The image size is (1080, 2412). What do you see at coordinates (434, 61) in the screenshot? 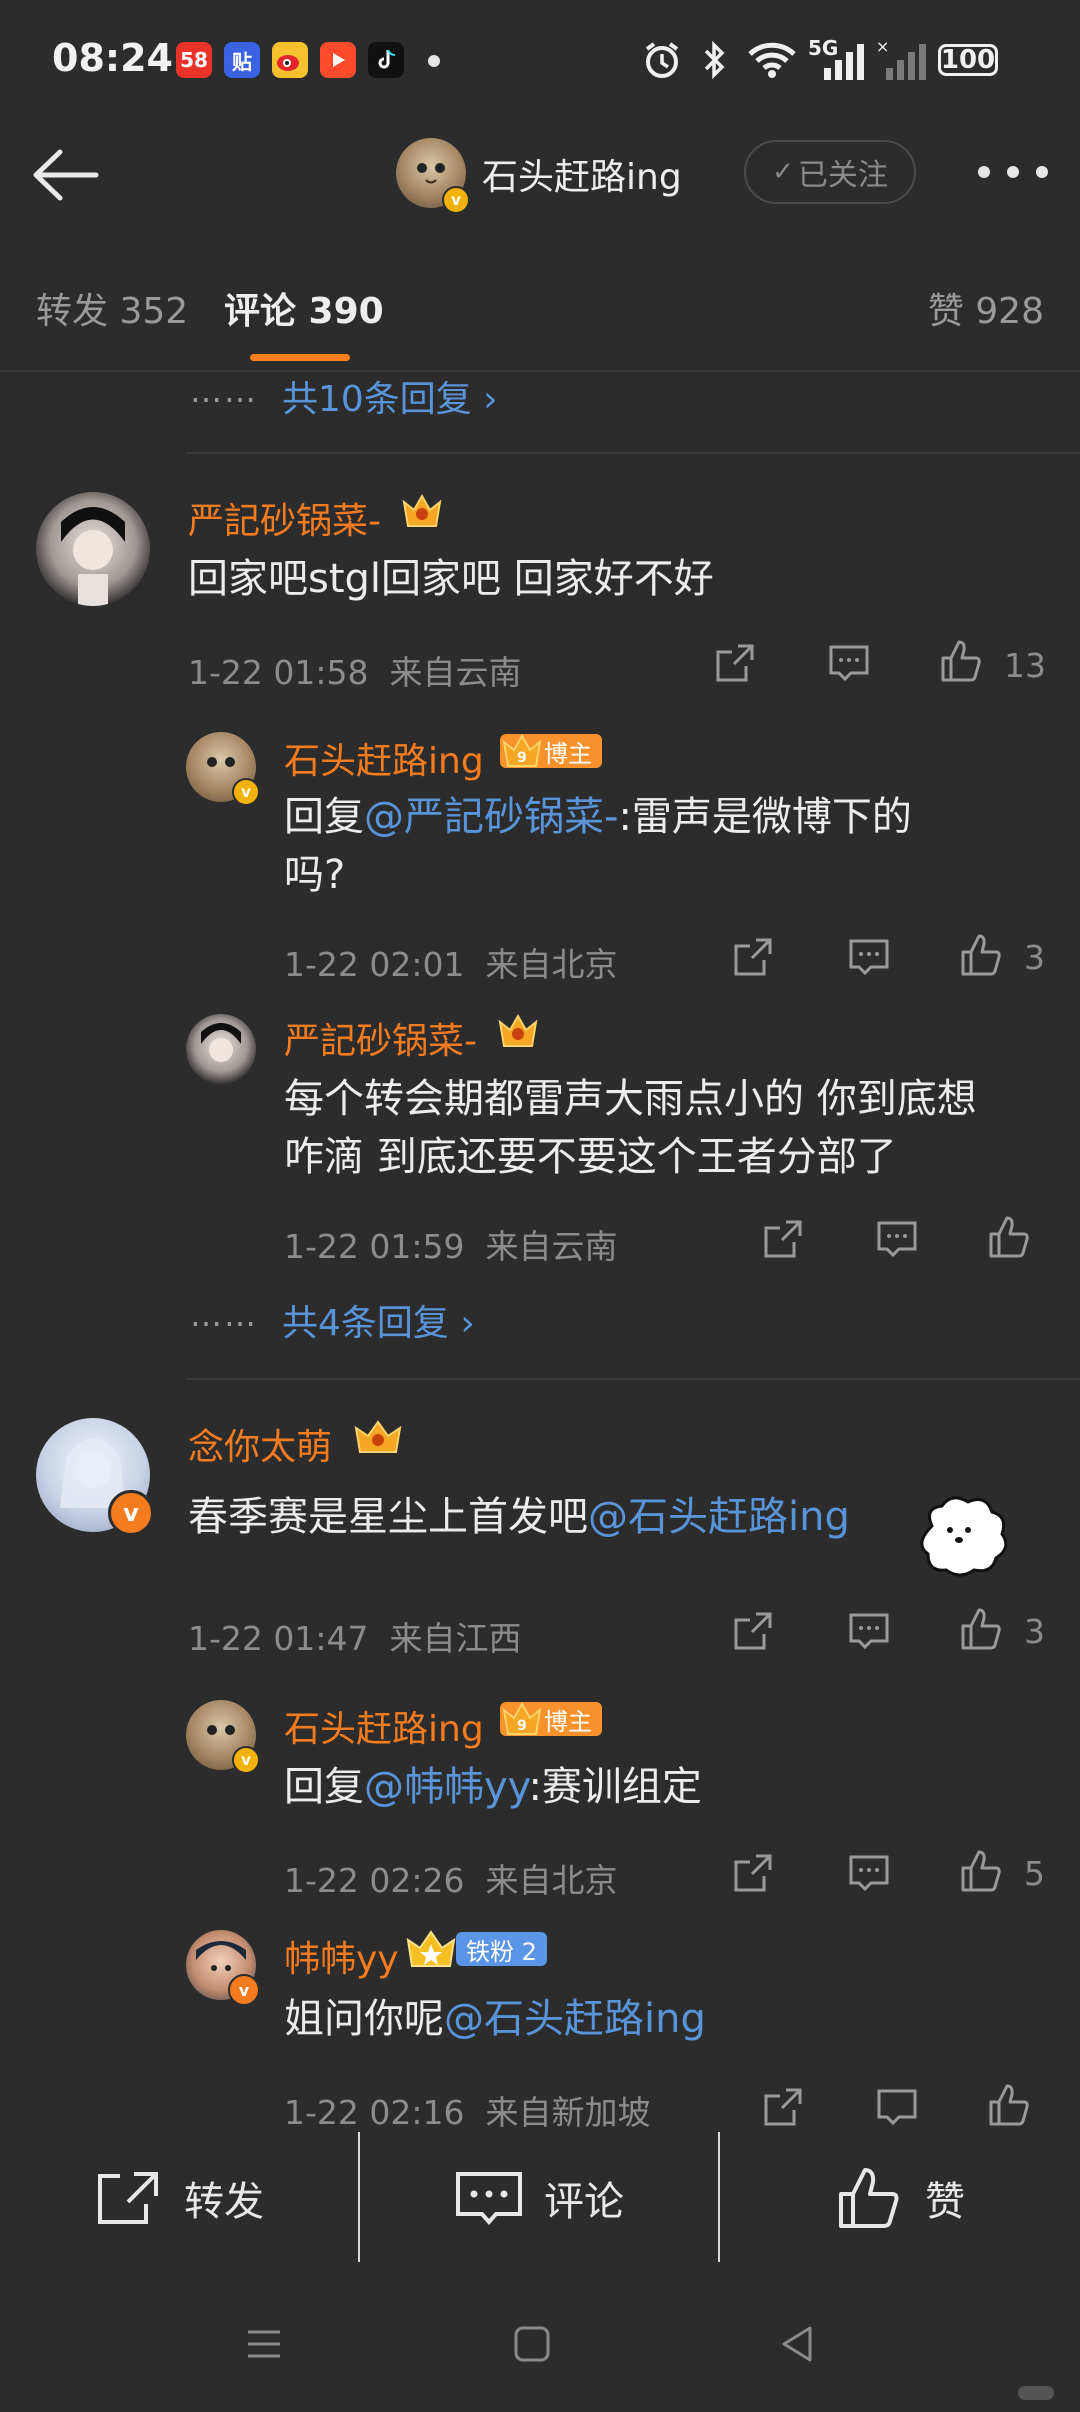
I see `notification-dot-icon` at bounding box center [434, 61].